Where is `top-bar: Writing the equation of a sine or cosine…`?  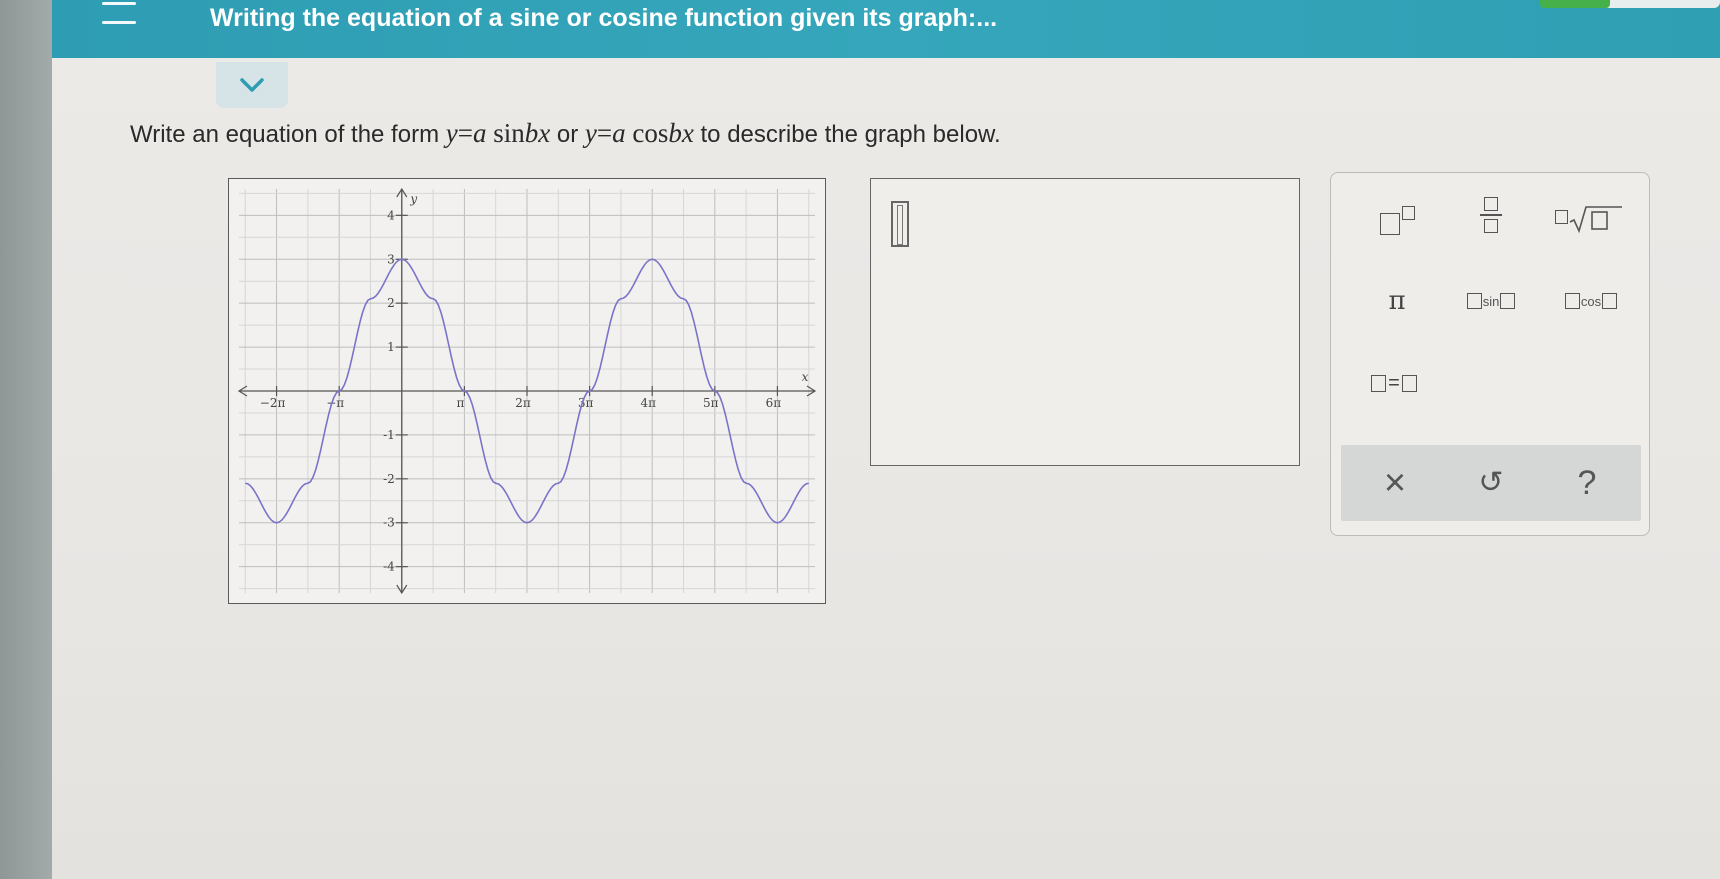
top-bar: Writing the equation of a sine or cosine… is located at coordinates (886, 29).